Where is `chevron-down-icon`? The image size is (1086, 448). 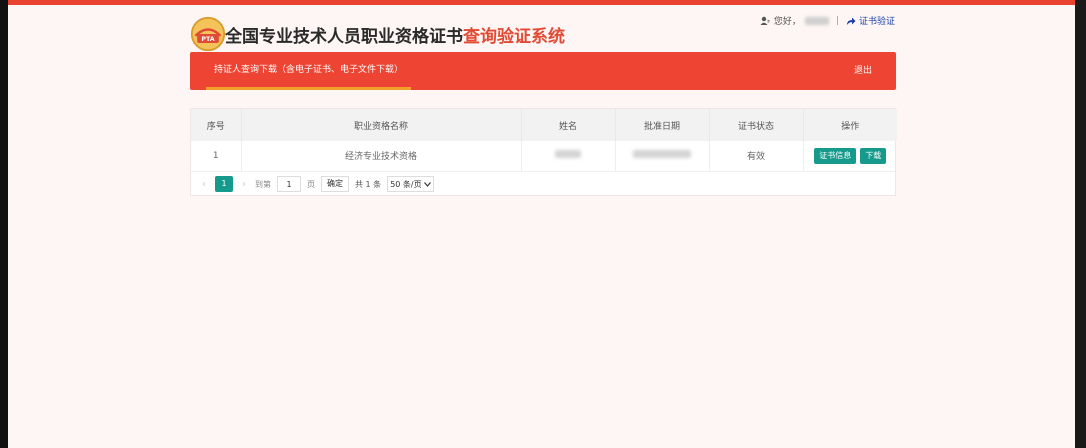
chevron-down-icon is located at coordinates (427, 184).